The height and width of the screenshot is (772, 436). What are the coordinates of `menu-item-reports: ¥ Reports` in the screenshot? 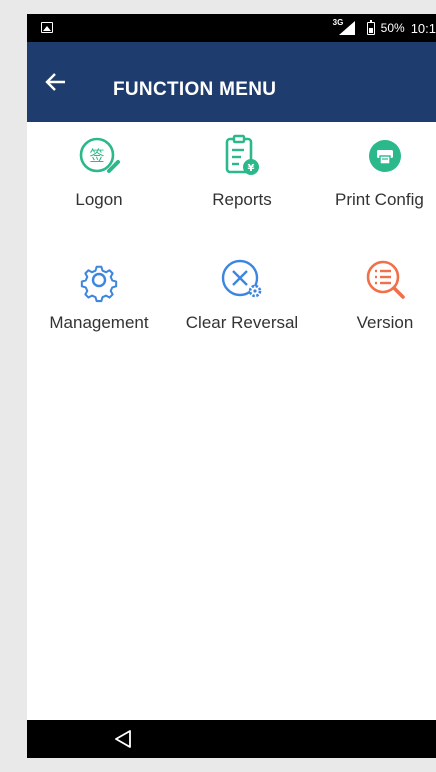 It's located at (242, 179).